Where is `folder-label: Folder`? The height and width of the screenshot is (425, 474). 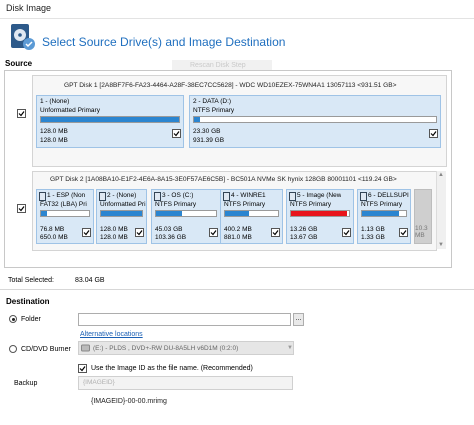 folder-label: Folder is located at coordinates (31, 319).